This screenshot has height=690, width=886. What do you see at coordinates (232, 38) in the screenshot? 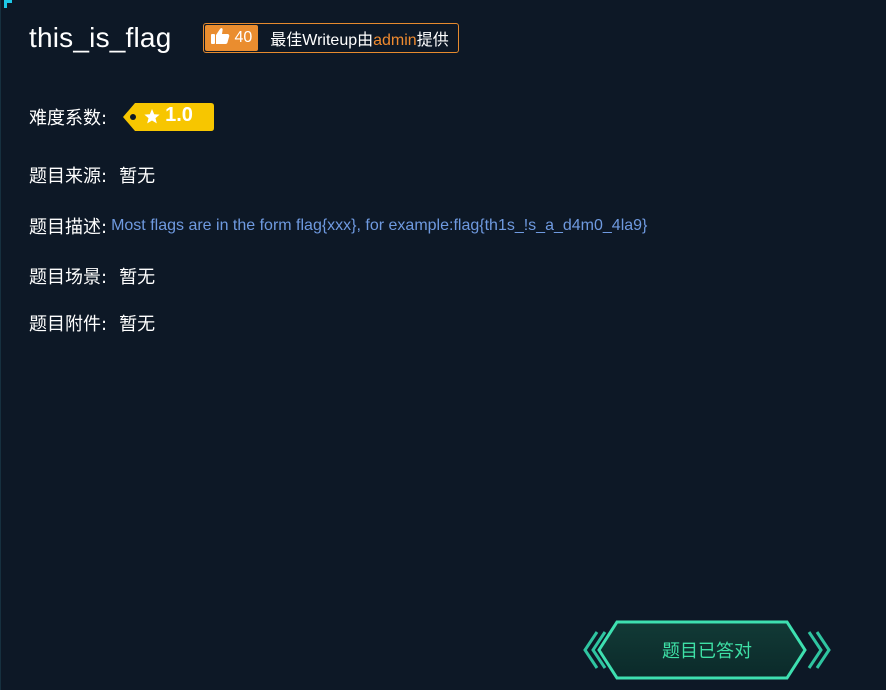
I see `like-button: 40` at bounding box center [232, 38].